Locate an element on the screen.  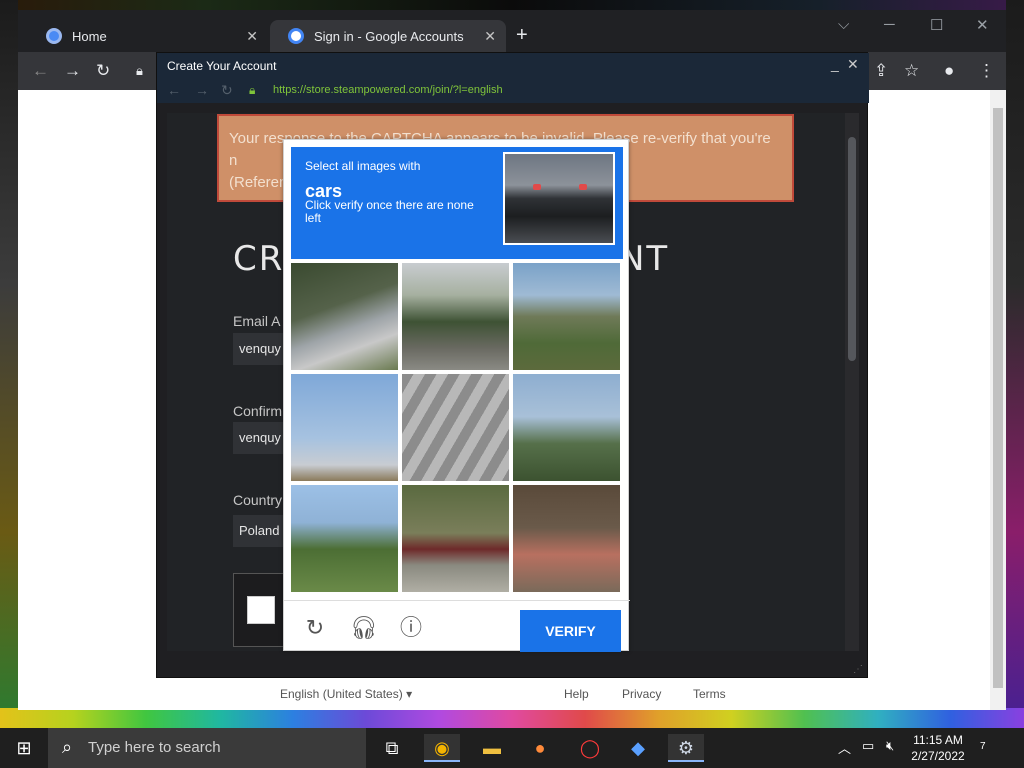
captcha-tile-fire-hydrant is located at coordinates (566, 538).